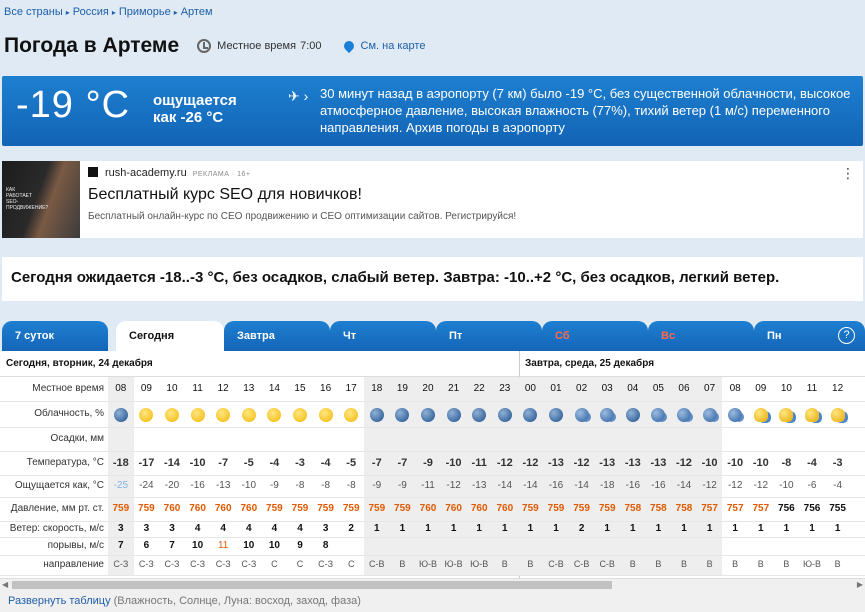 The image size is (865, 612). I want to click on row-label-clouds: Облачность, %, so click(69, 413).